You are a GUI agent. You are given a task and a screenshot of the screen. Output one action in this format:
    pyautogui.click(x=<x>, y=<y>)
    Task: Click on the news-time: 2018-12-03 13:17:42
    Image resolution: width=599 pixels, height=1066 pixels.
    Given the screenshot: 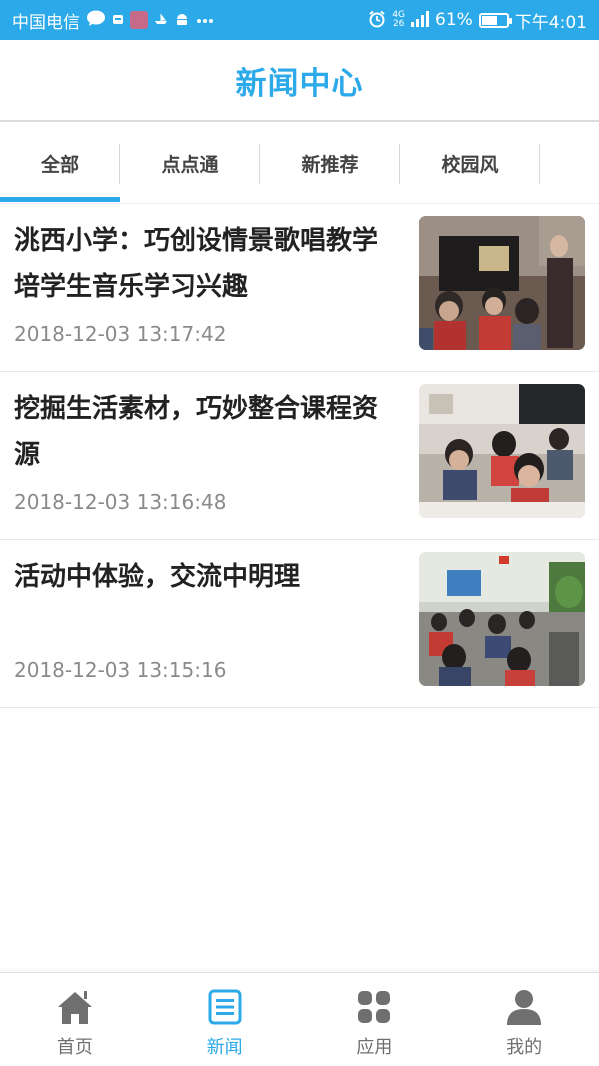 What is the action you would take?
    pyautogui.click(x=120, y=334)
    